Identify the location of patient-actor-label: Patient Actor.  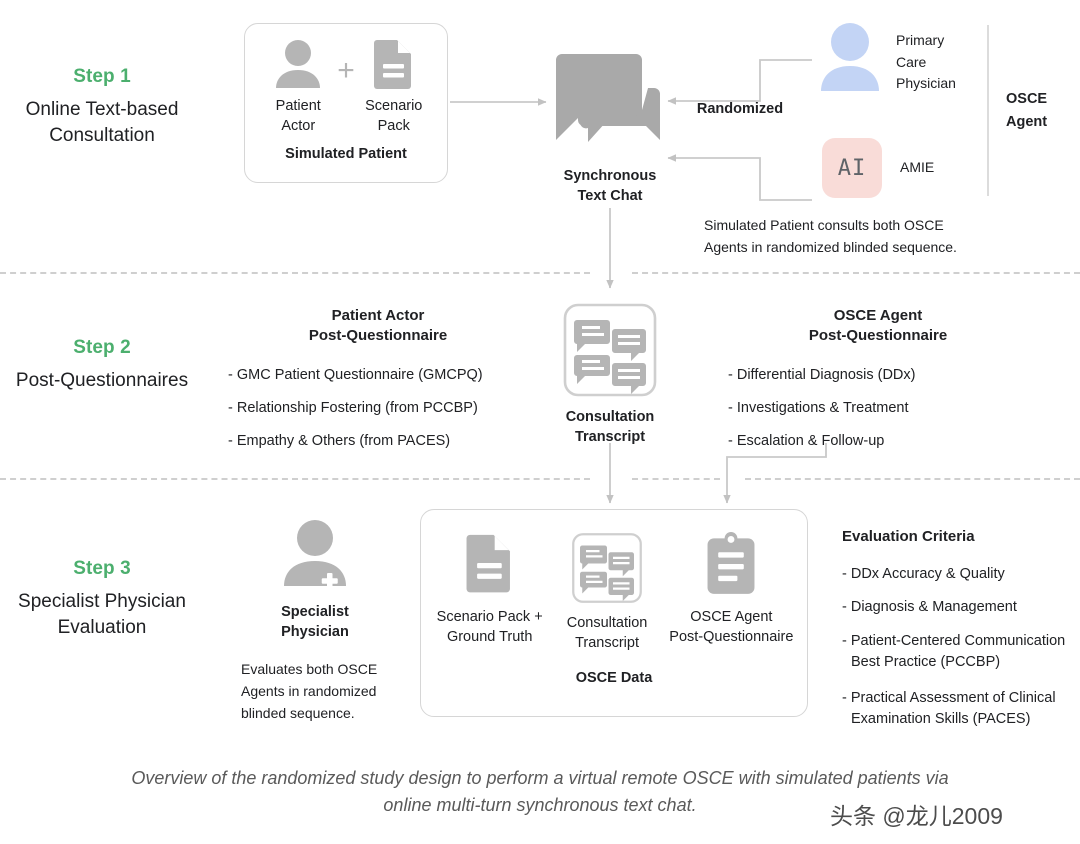
(298, 116).